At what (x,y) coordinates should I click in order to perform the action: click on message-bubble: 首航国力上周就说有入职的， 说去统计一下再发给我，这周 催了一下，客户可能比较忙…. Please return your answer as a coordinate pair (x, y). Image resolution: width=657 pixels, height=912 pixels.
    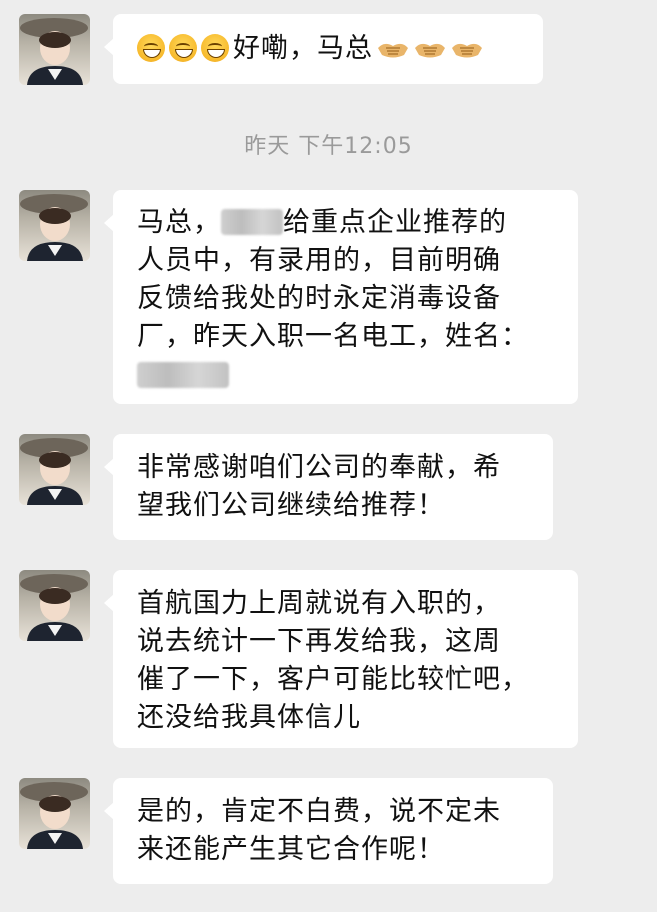
    Looking at the image, I should click on (341, 659).